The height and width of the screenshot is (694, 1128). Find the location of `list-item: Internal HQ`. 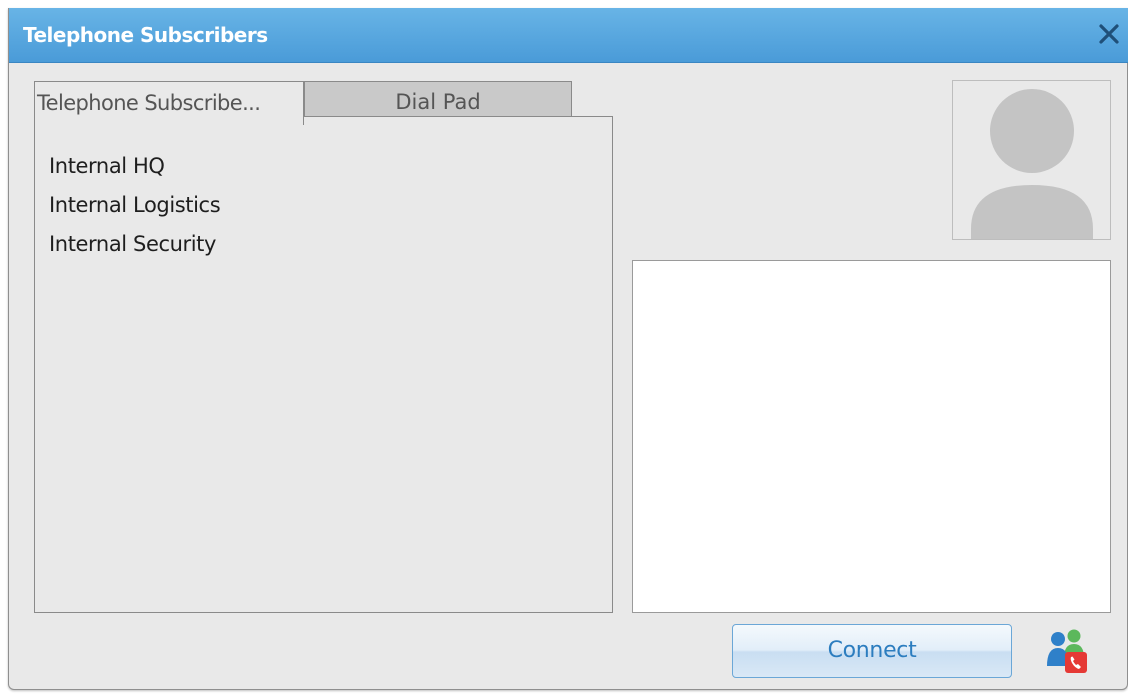

list-item: Internal HQ is located at coordinates (134, 166).